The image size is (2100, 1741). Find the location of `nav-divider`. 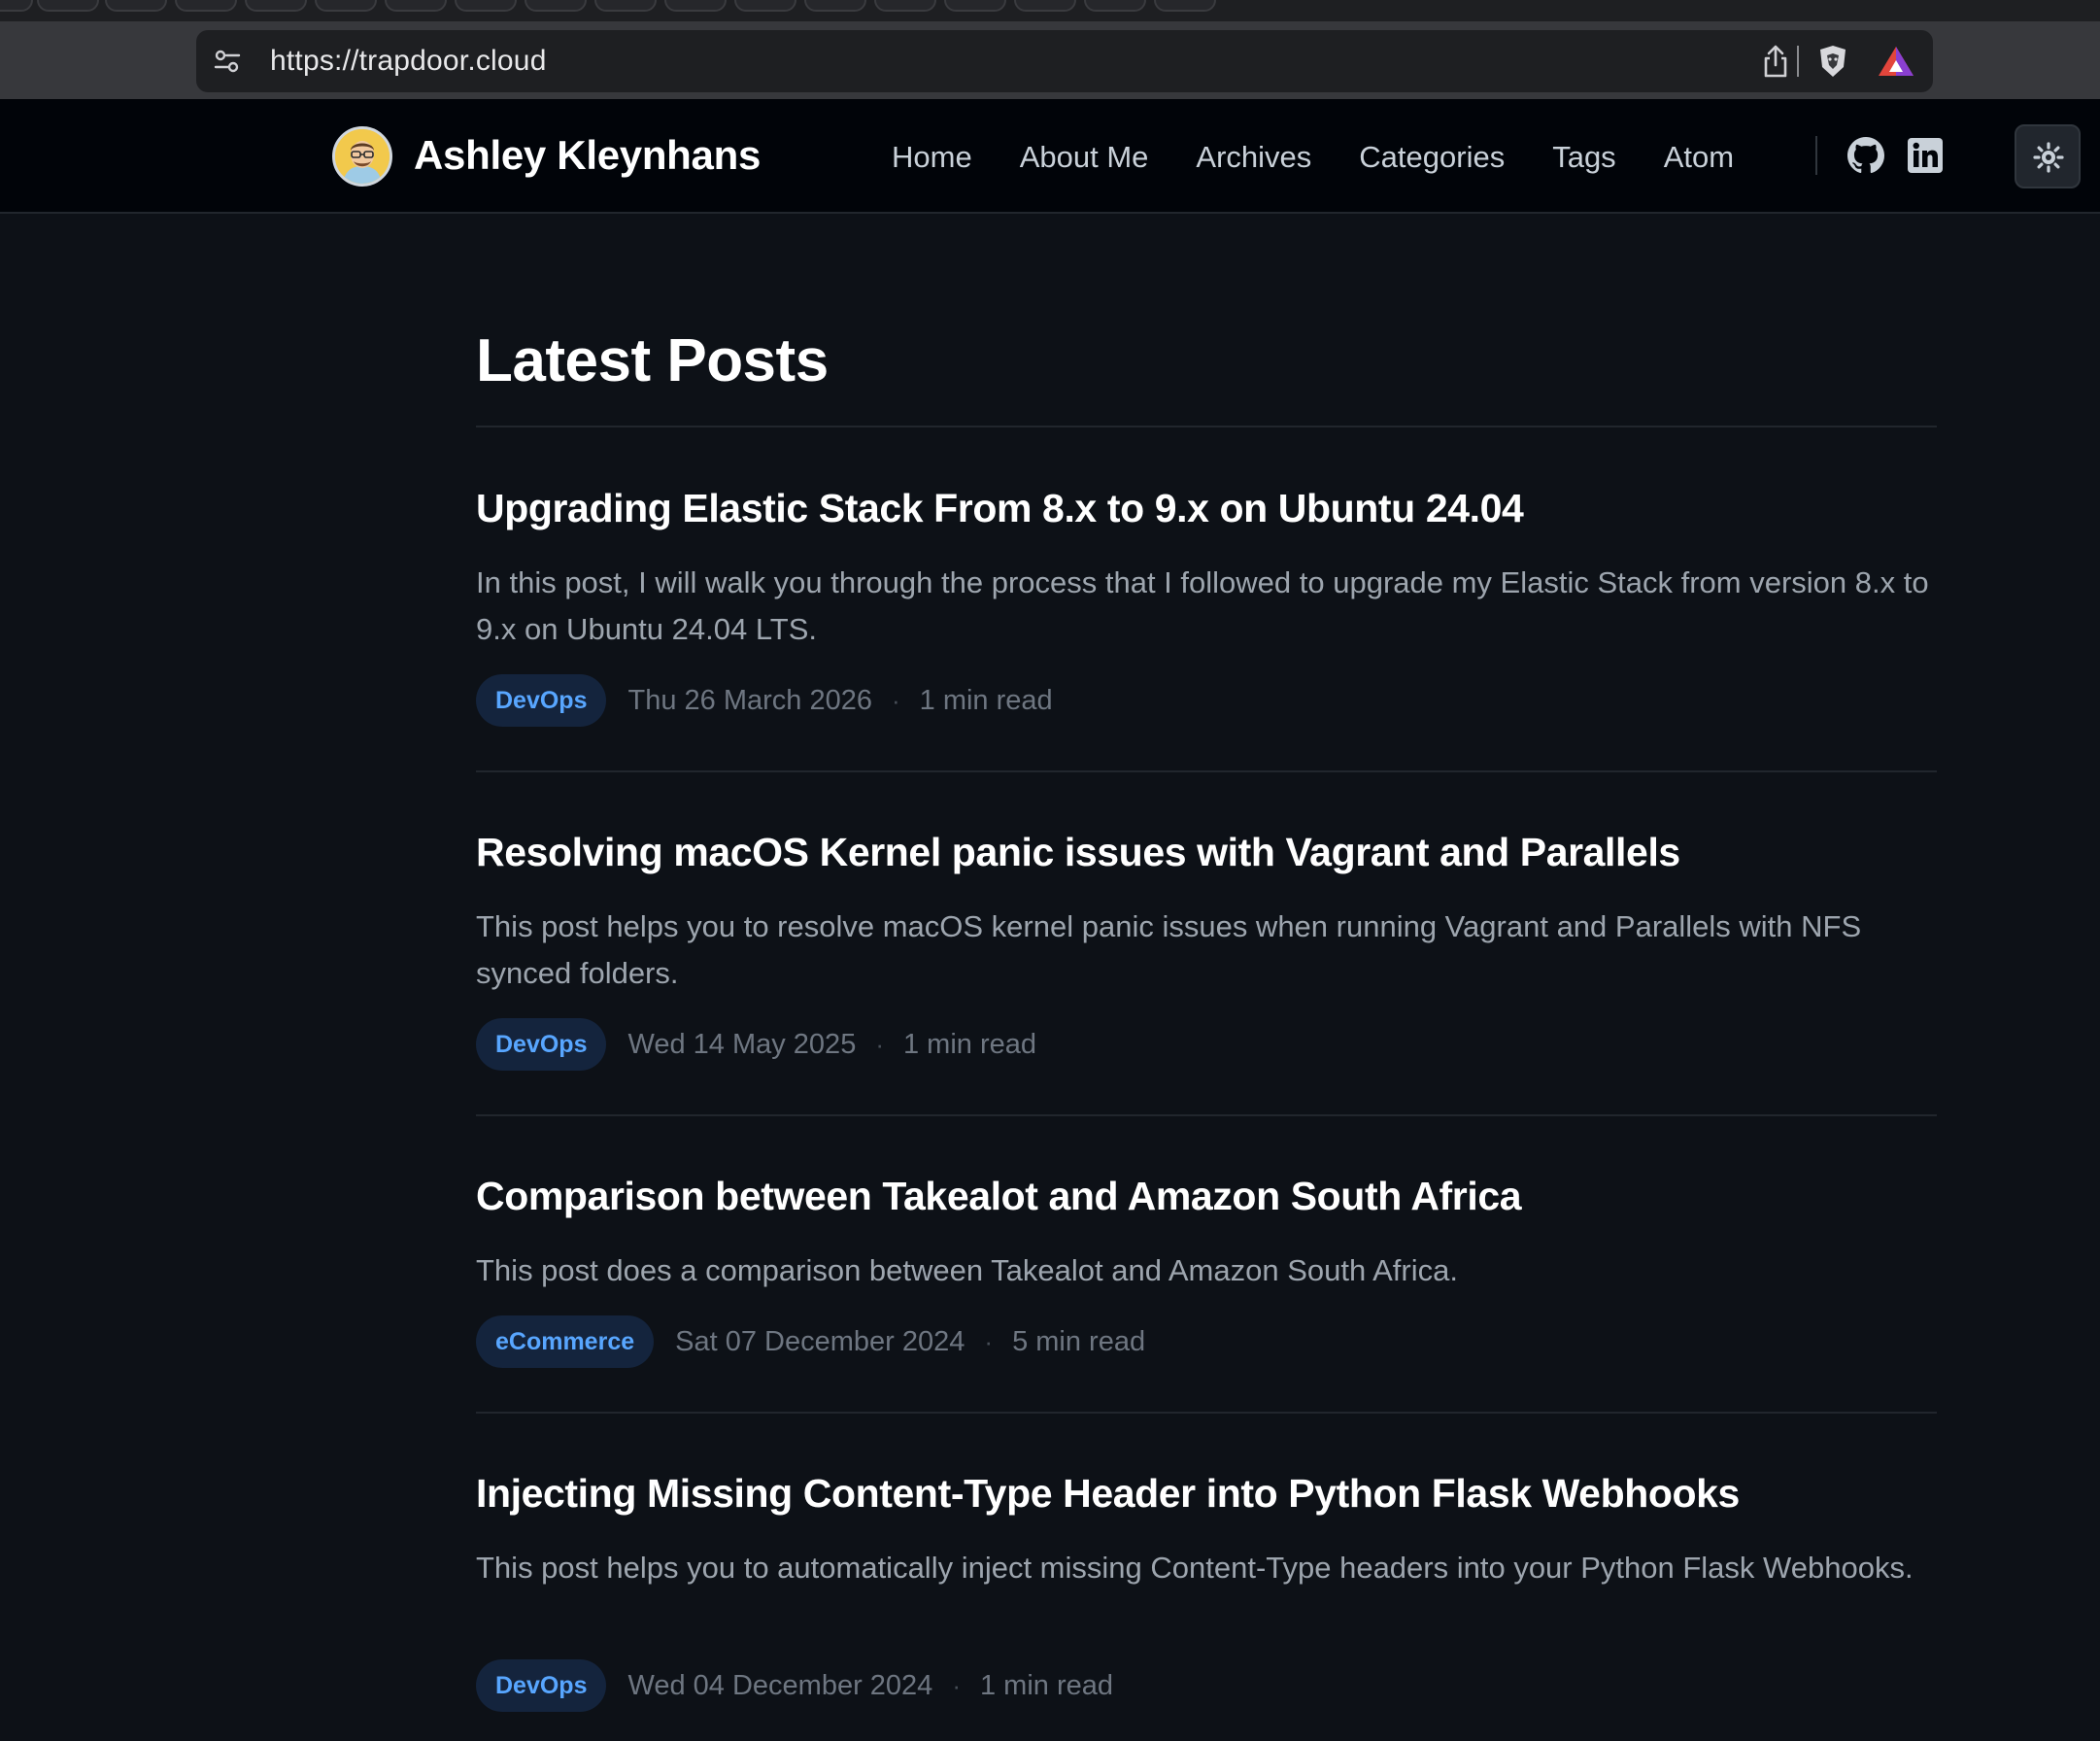

nav-divider is located at coordinates (1816, 155).